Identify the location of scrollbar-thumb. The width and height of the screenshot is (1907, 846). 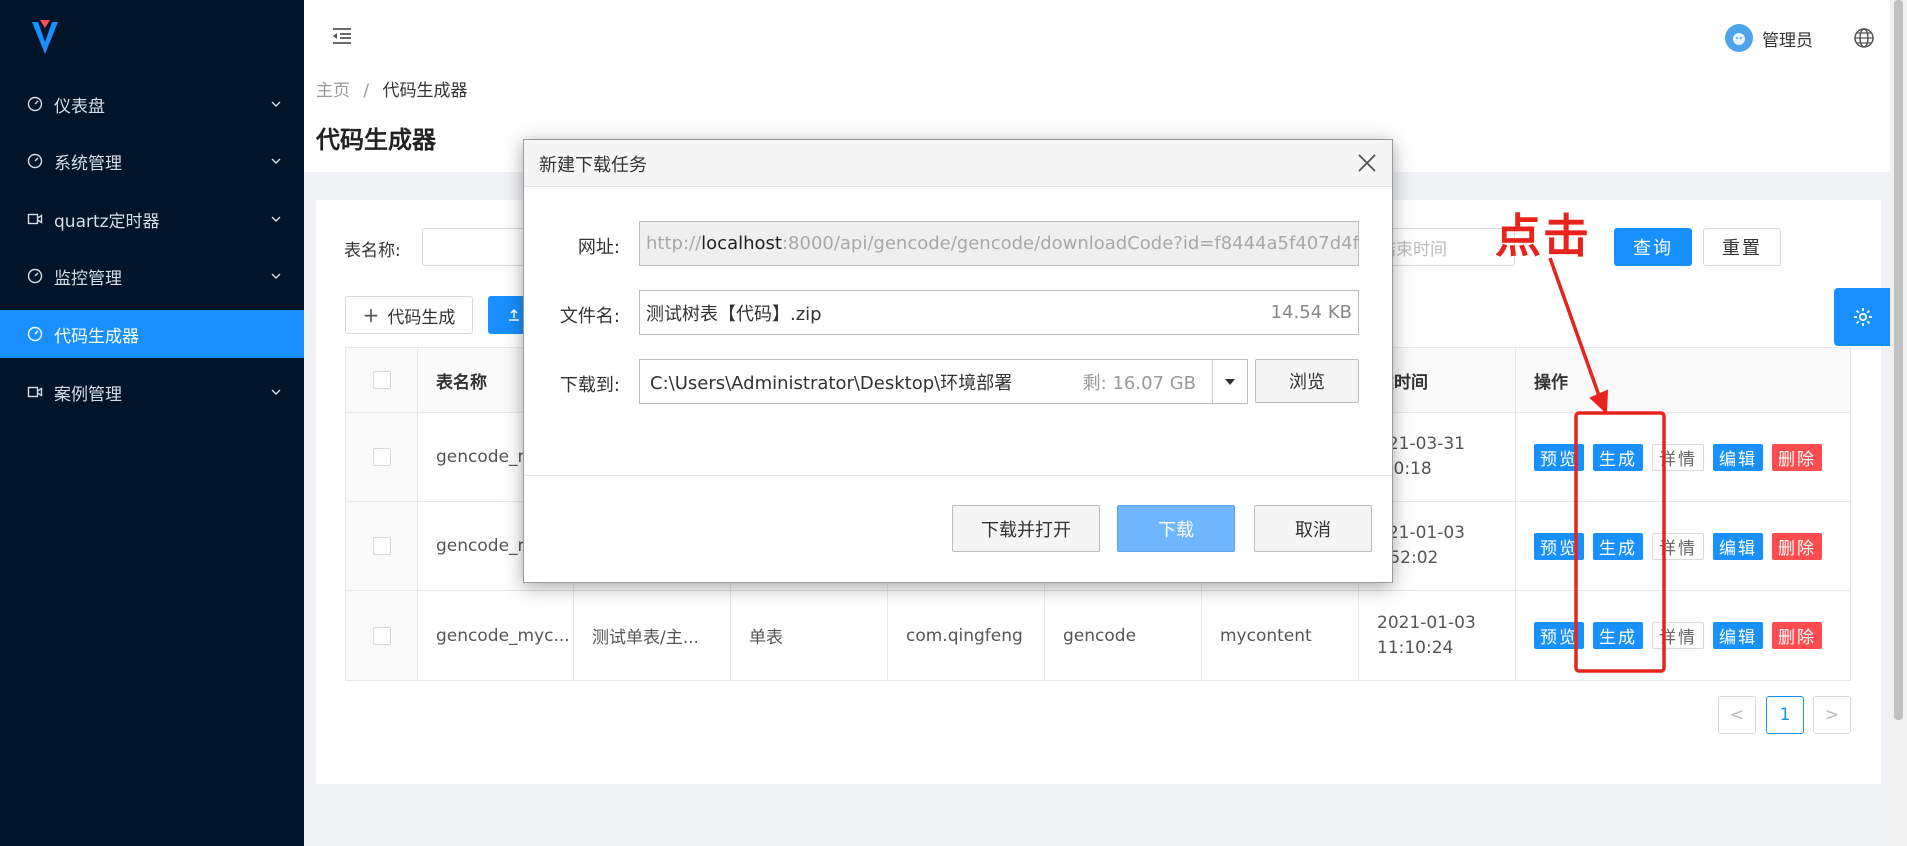
(1898, 360).